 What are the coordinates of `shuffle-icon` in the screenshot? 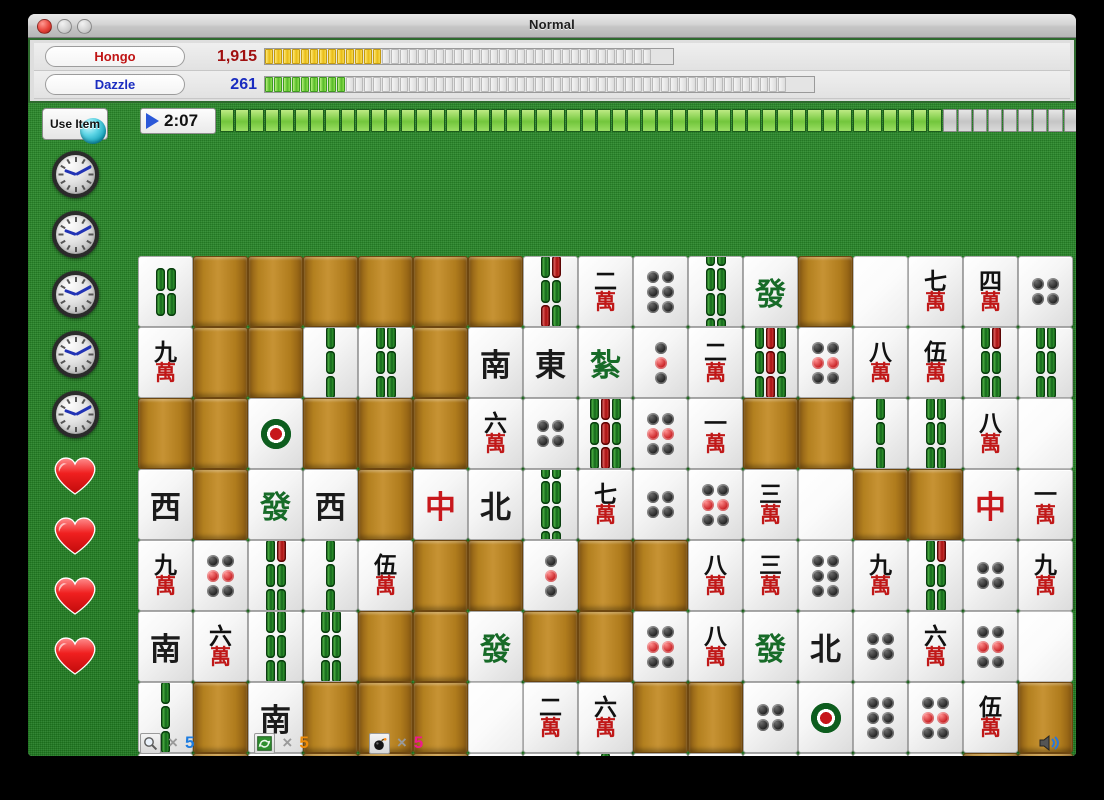 It's located at (265, 743).